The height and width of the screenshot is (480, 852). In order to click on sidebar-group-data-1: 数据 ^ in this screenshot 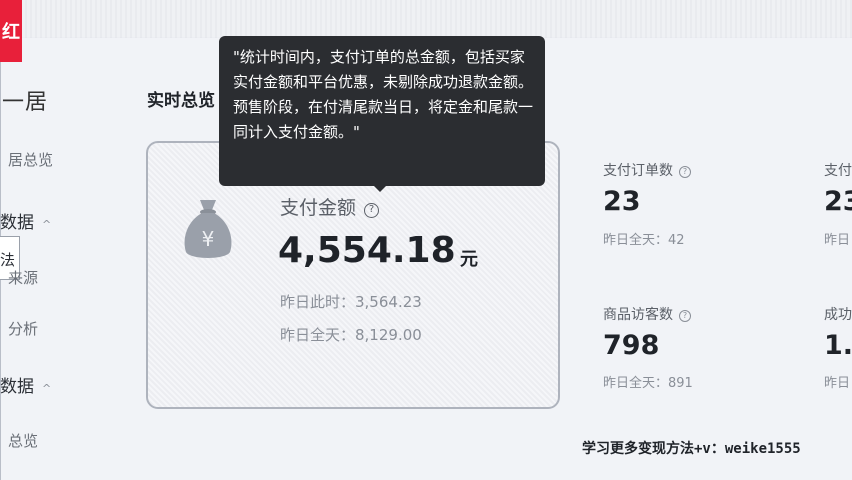, I will do `click(25, 220)`.